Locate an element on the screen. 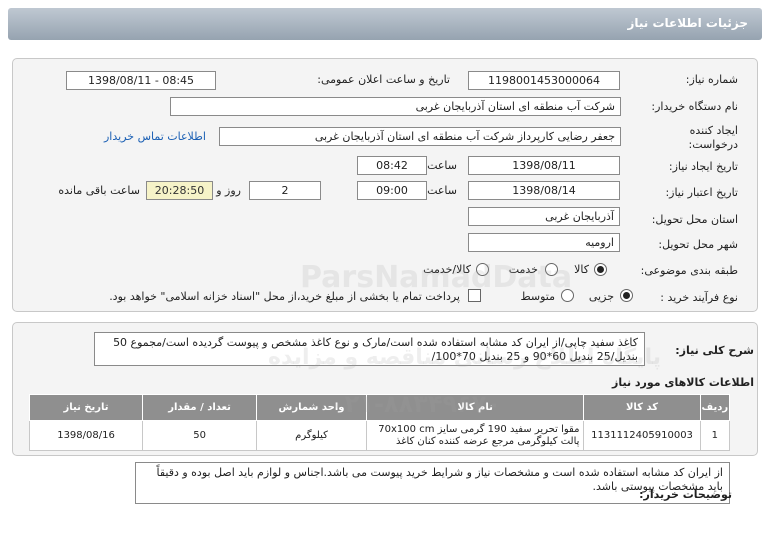 The image size is (770, 545). time-remaining-field: 20:28:50 is located at coordinates (179, 190).